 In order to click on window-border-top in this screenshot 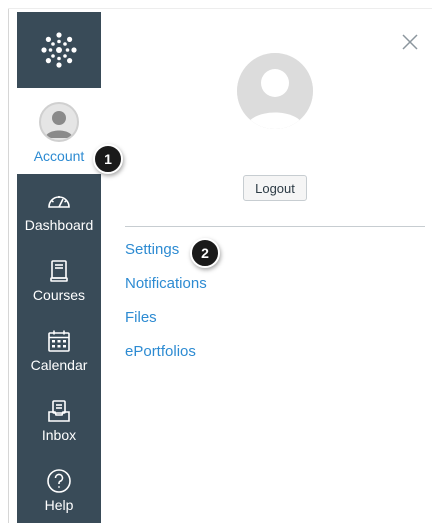, I will do `click(220, 8)`.